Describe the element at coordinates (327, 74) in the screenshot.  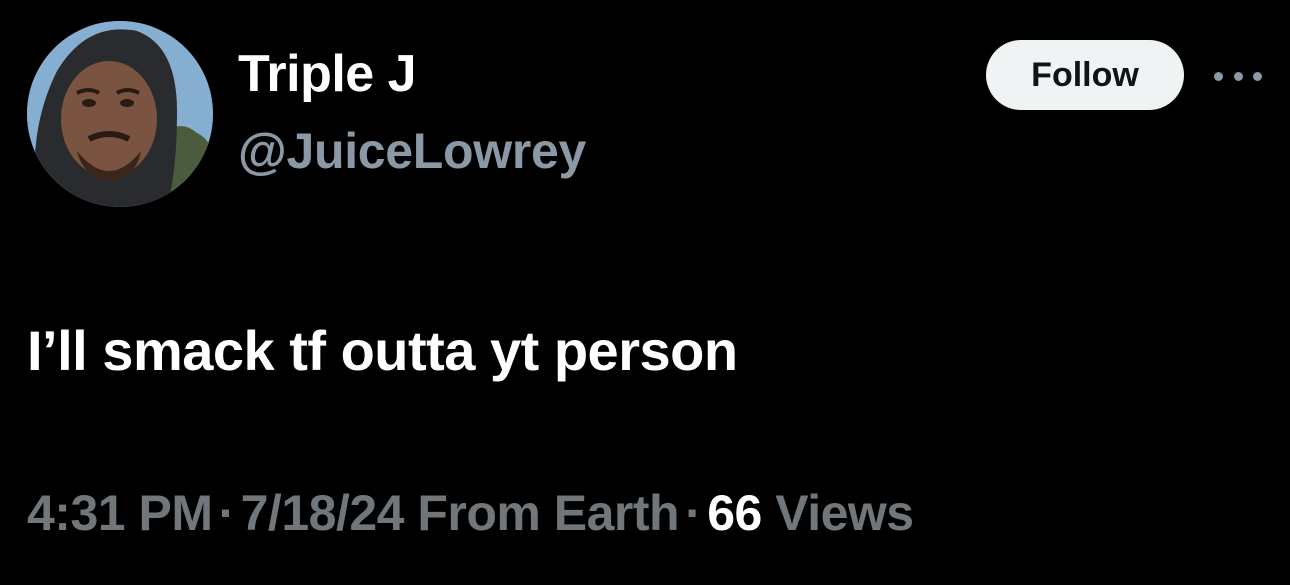
I see `author-display-name: Triple J` at that location.